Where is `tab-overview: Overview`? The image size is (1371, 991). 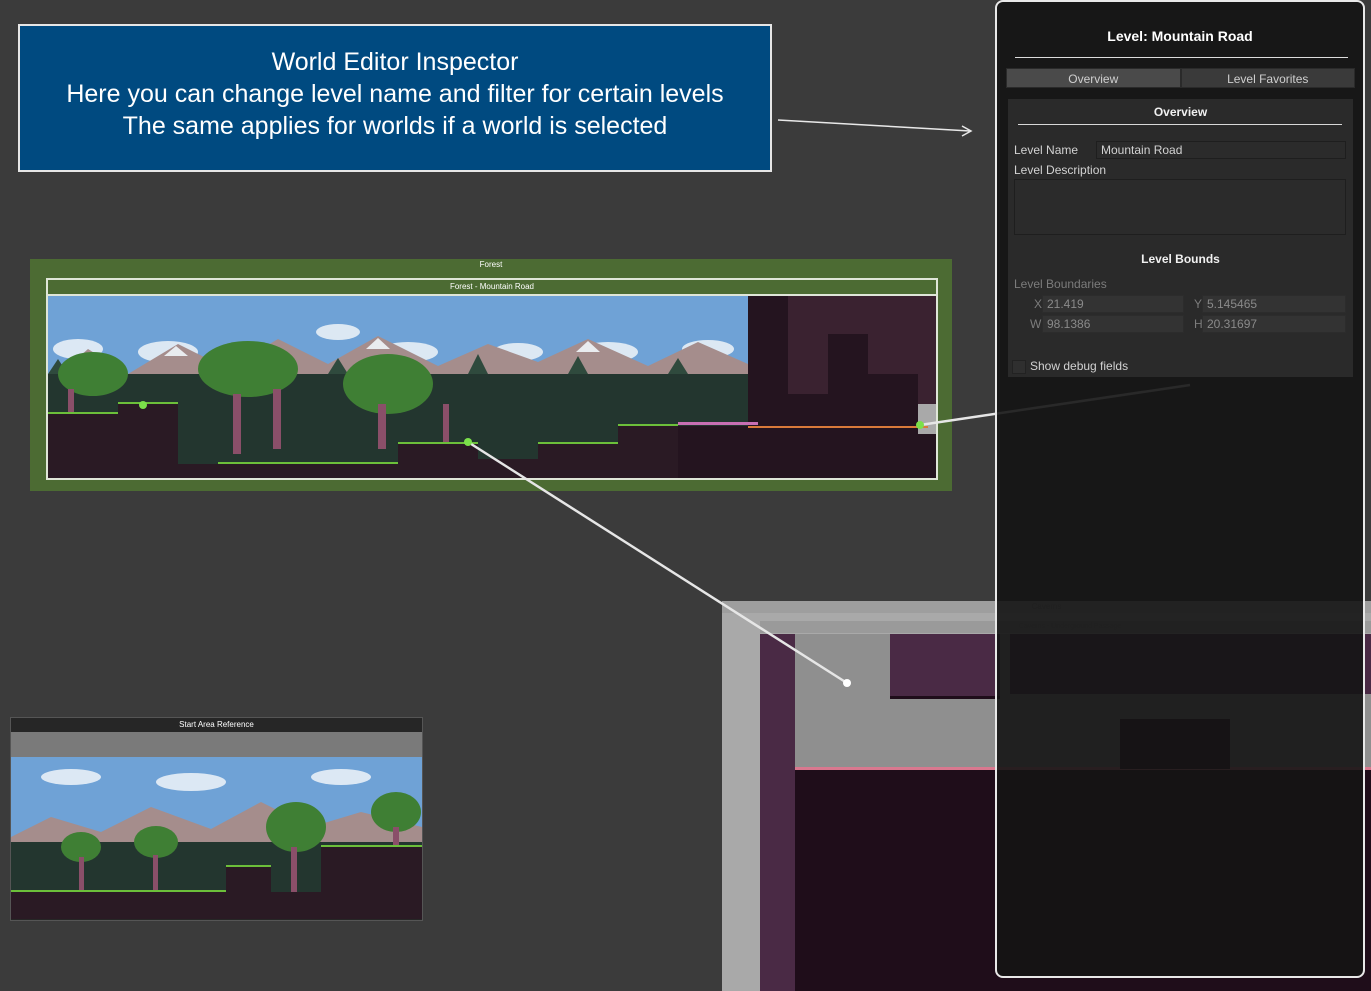 tab-overview: Overview is located at coordinates (1093, 78).